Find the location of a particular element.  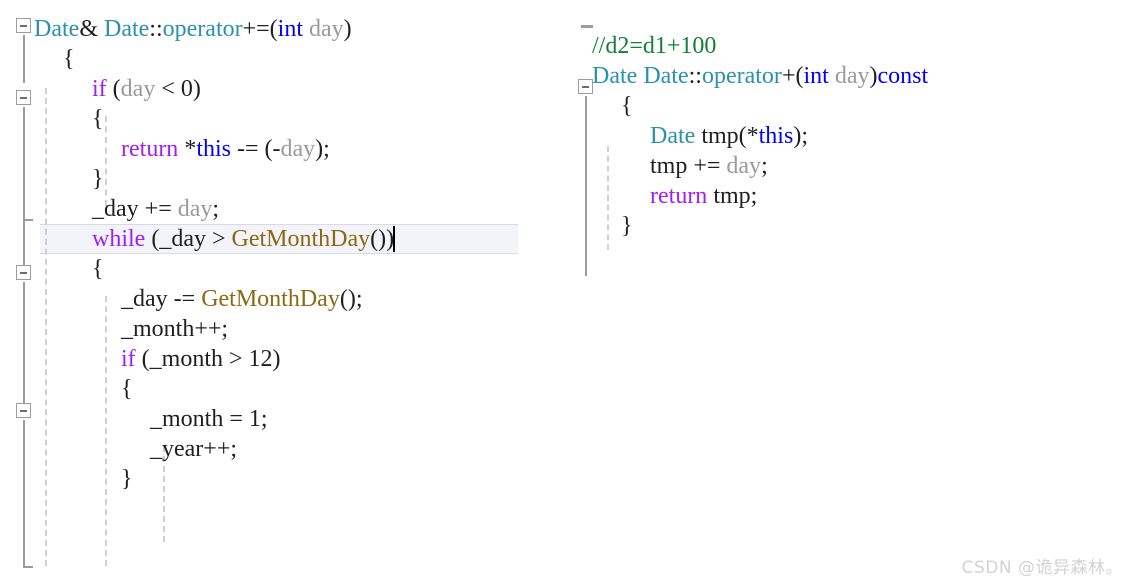

code-line: return *this -= (-day); is located at coordinates (284, 149).